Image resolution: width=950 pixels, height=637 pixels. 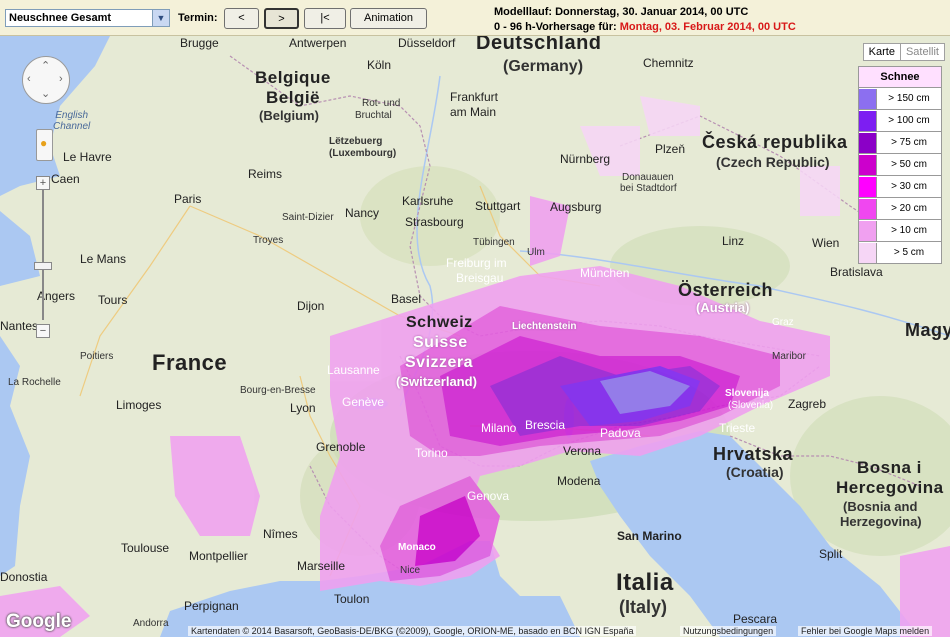 What do you see at coordinates (900, 77) in the screenshot?
I see `legend-title: Schnee` at bounding box center [900, 77].